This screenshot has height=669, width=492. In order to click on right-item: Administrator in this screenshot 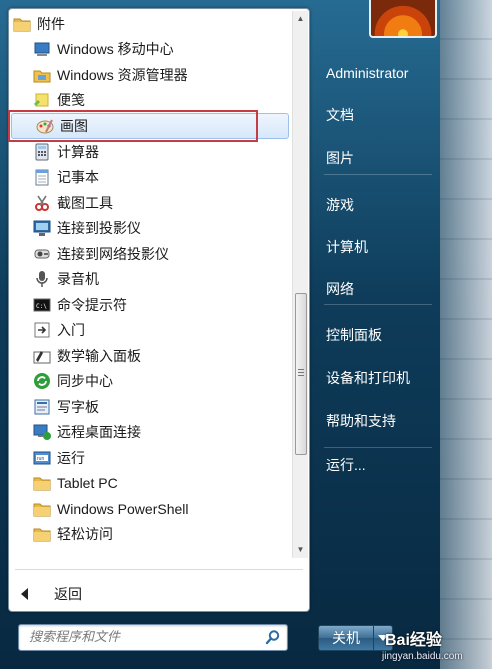, I will do `click(378, 73)`.